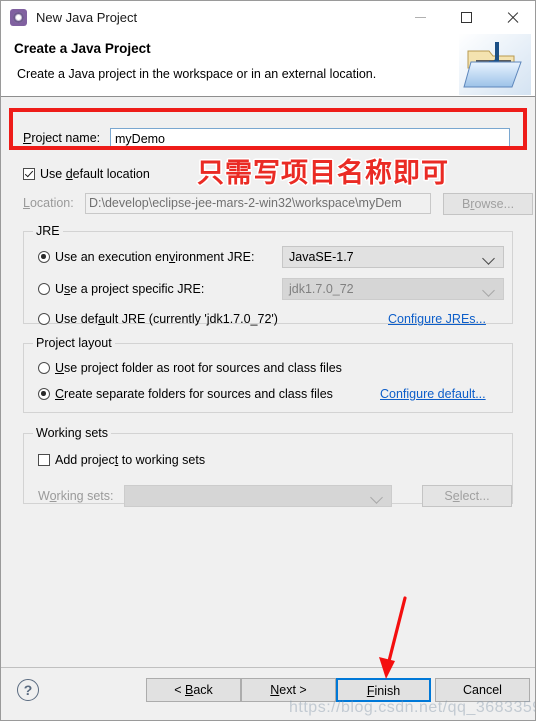 The height and width of the screenshot is (721, 536). Describe the element at coordinates (310, 138) in the screenshot. I see `project-name-input` at that location.